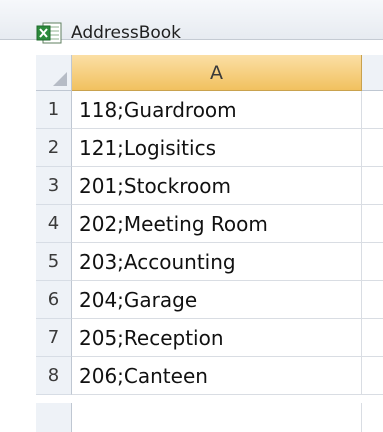  What do you see at coordinates (126, 33) in the screenshot?
I see `window-title: AddressBook` at bounding box center [126, 33].